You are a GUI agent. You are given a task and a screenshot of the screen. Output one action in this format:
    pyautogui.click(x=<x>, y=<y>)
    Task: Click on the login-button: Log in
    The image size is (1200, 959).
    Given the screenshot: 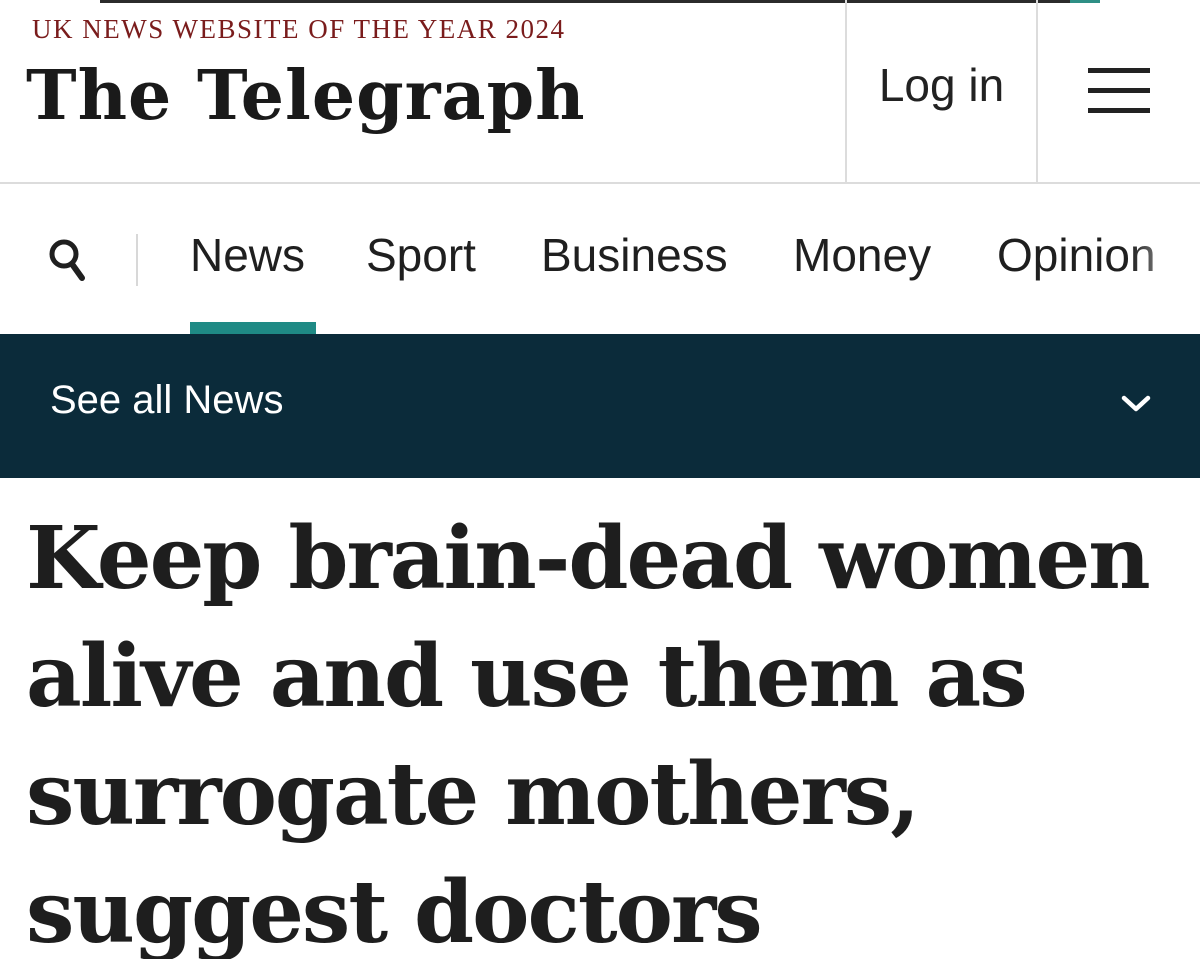 What is the action you would take?
    pyautogui.click(x=941, y=85)
    